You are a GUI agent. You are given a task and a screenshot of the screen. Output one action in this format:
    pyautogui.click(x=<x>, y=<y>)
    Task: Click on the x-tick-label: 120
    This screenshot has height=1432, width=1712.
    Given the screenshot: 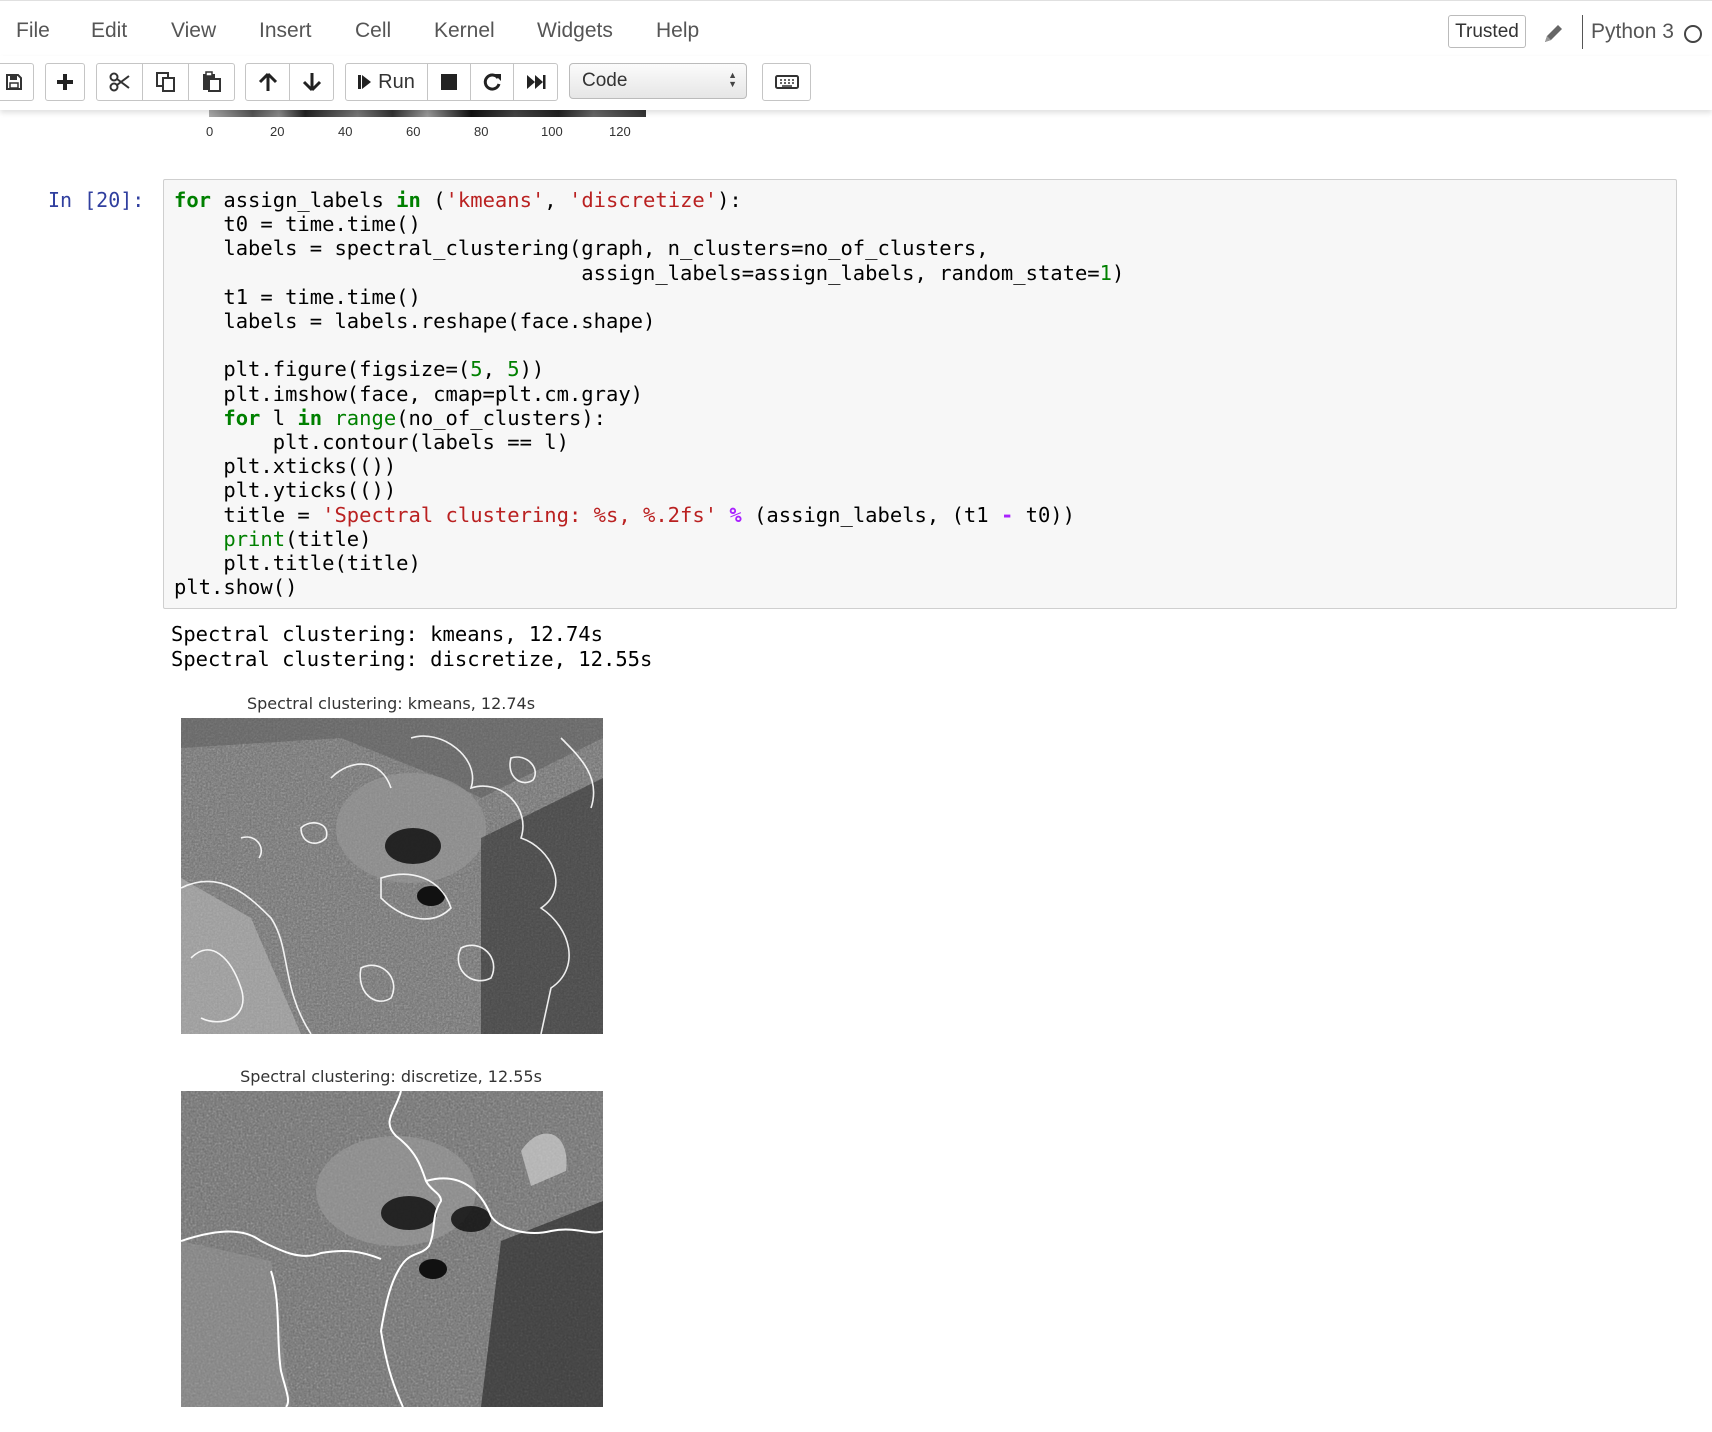 What is the action you would take?
    pyautogui.click(x=620, y=131)
    